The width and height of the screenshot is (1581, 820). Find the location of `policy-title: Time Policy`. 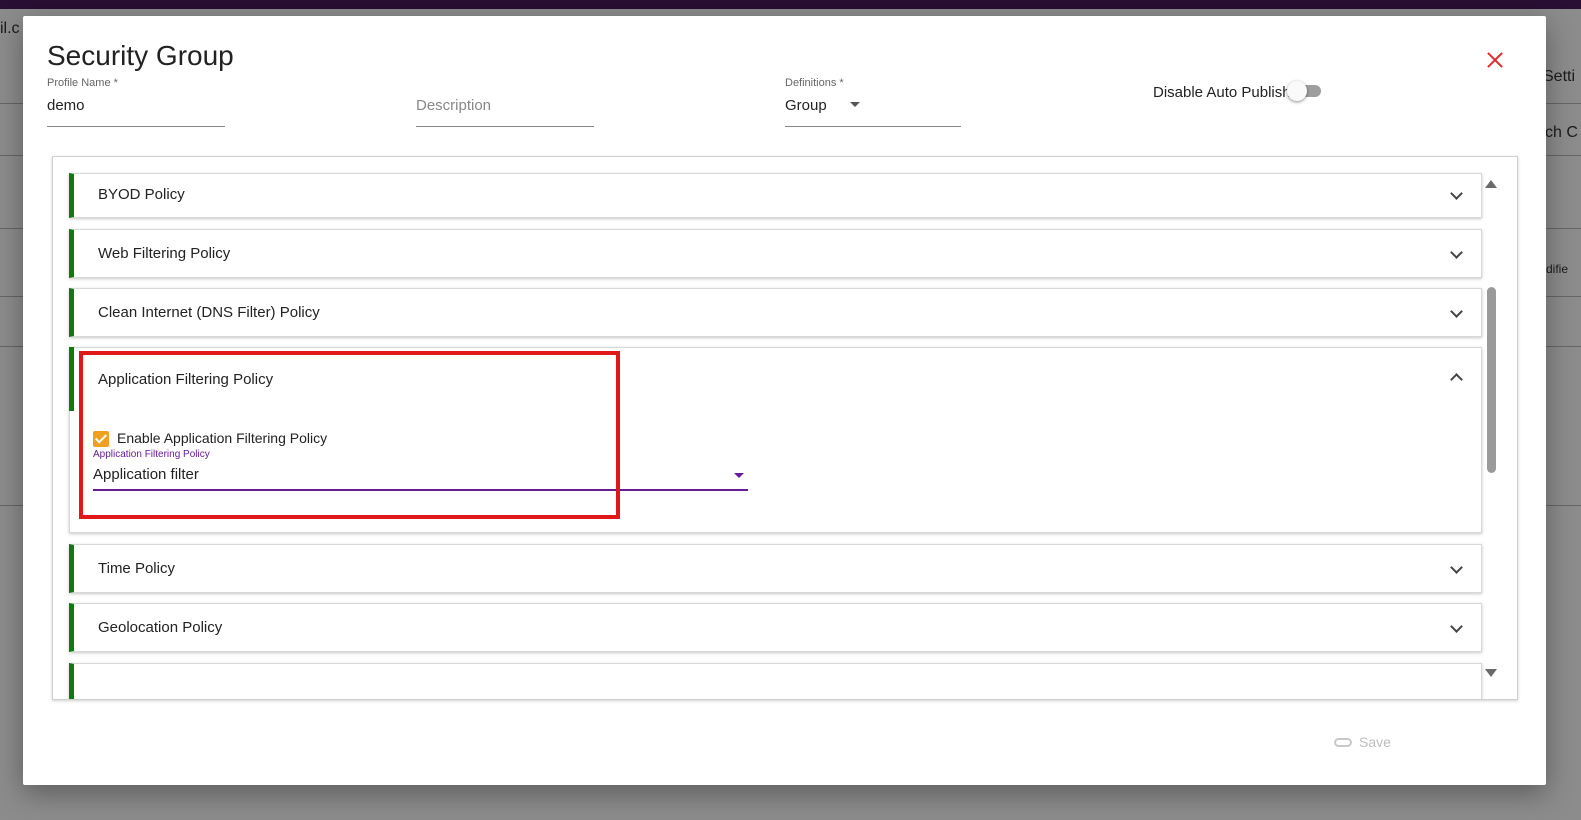

policy-title: Time Policy is located at coordinates (136, 568).